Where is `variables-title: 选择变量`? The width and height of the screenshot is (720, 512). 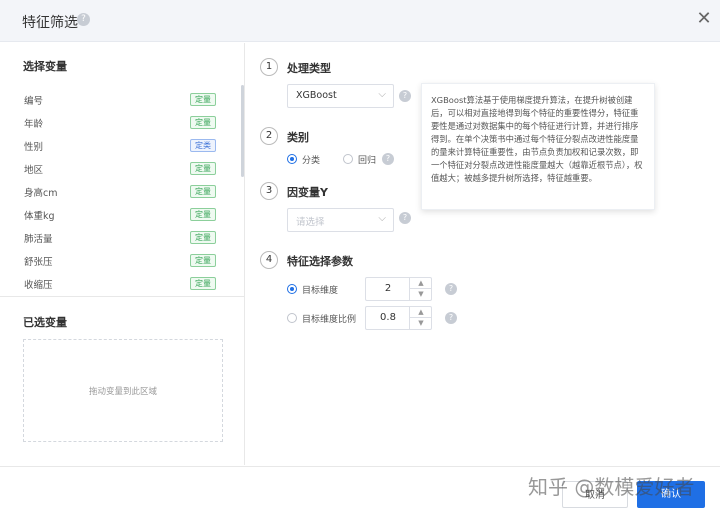
variables-title: 选择变量 is located at coordinates (45, 66).